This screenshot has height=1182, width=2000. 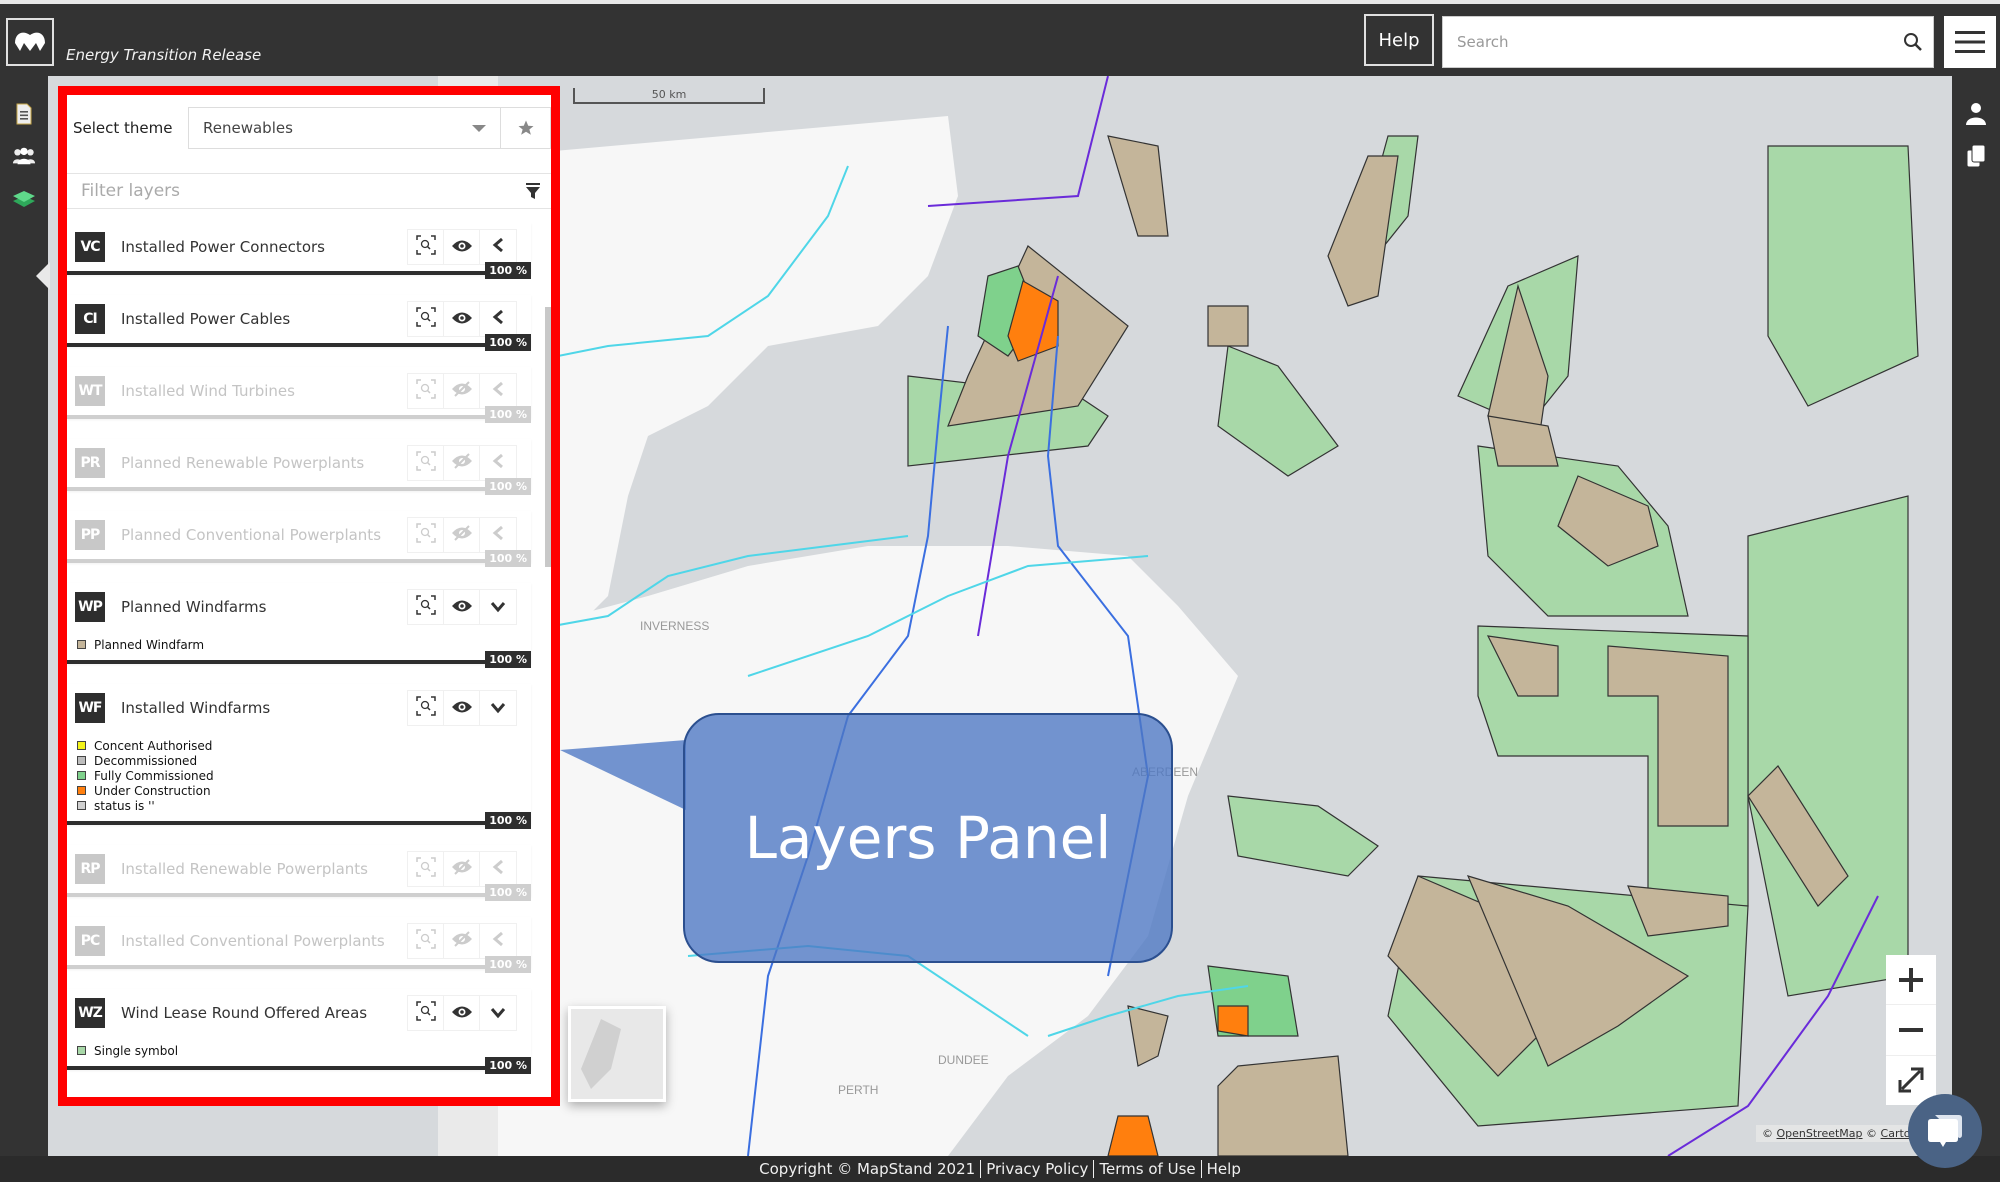 What do you see at coordinates (299, 1051) in the screenshot?
I see `layer-legend: Single symbol` at bounding box center [299, 1051].